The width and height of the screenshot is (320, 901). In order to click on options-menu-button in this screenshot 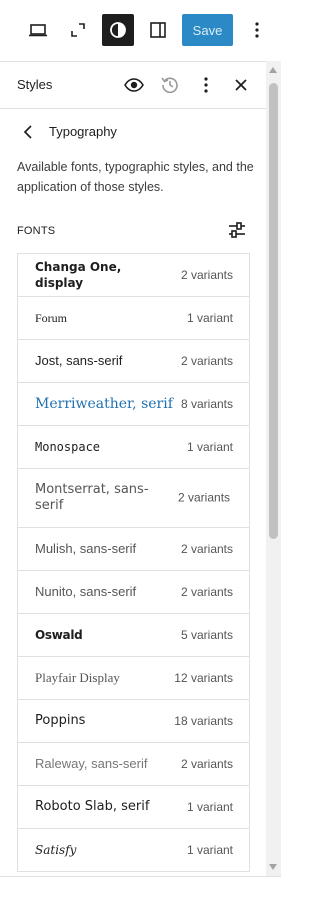, I will do `click(257, 30)`.